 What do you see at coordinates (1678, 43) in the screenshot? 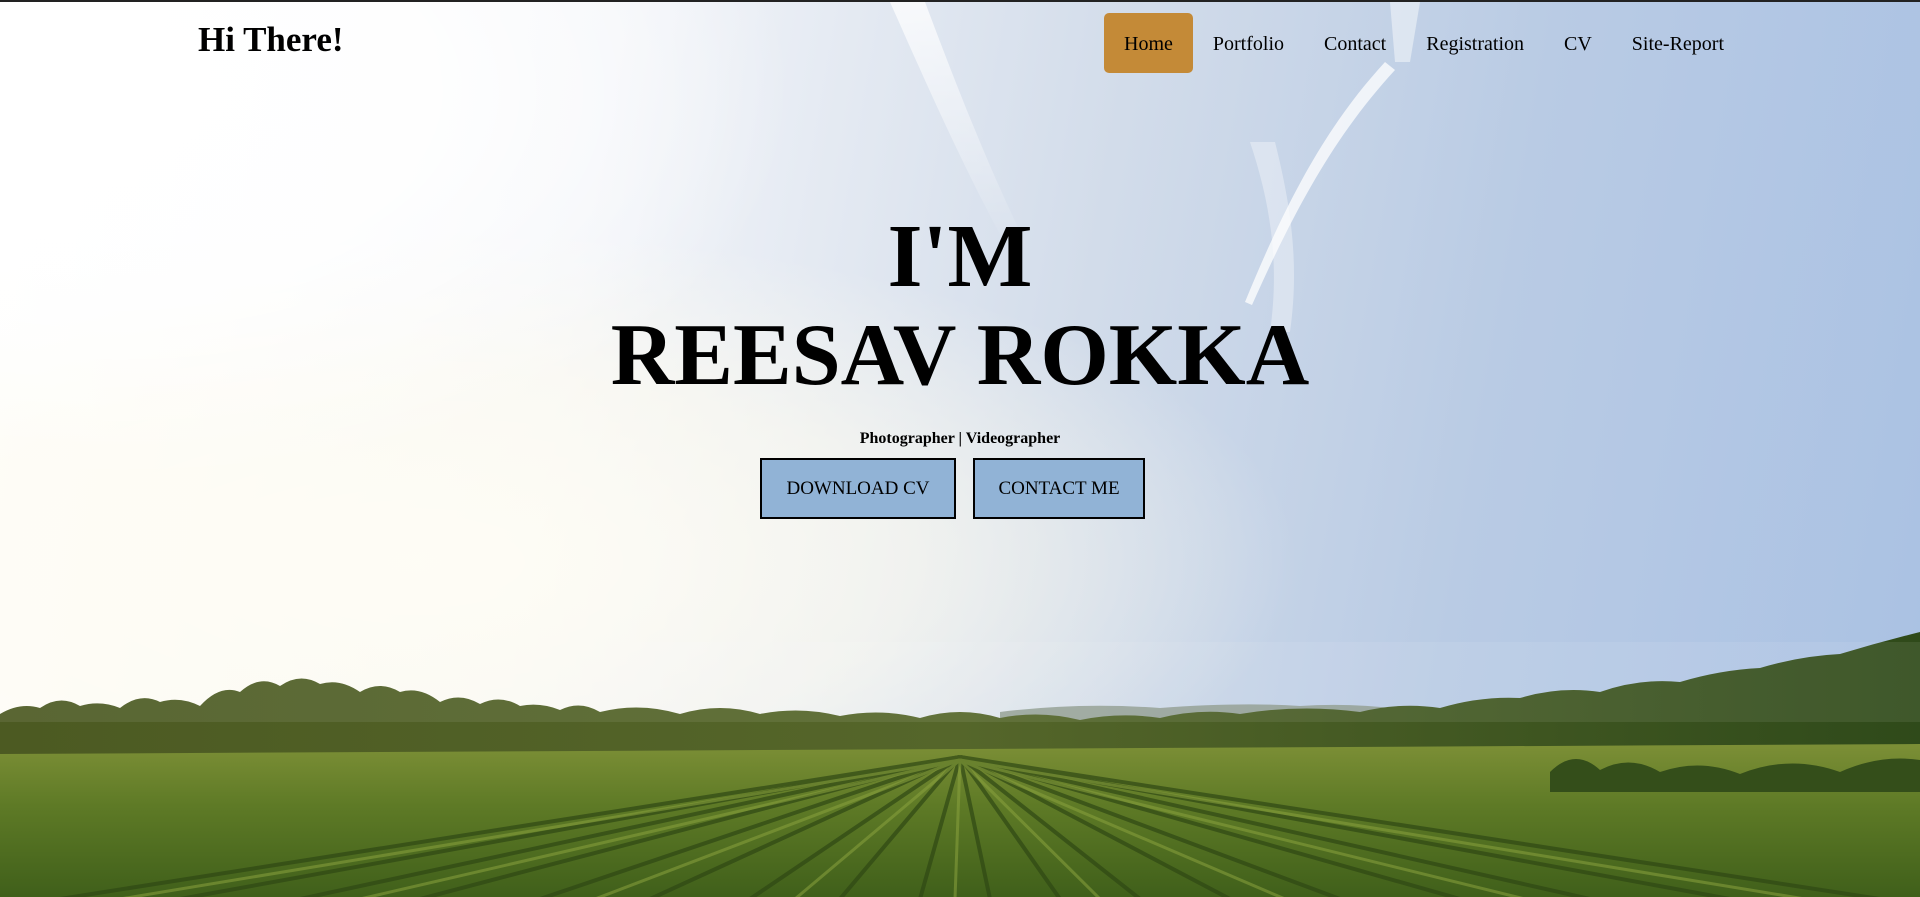
I see `nav-item-site-report: Site-Report` at bounding box center [1678, 43].